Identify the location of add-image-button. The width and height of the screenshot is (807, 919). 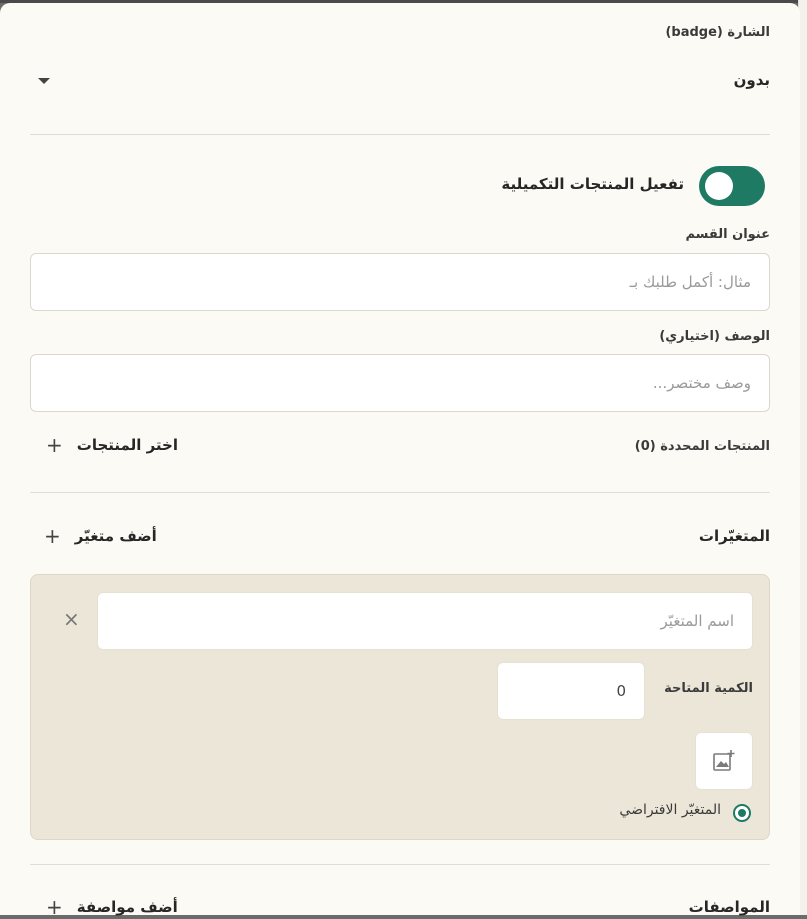
(724, 761).